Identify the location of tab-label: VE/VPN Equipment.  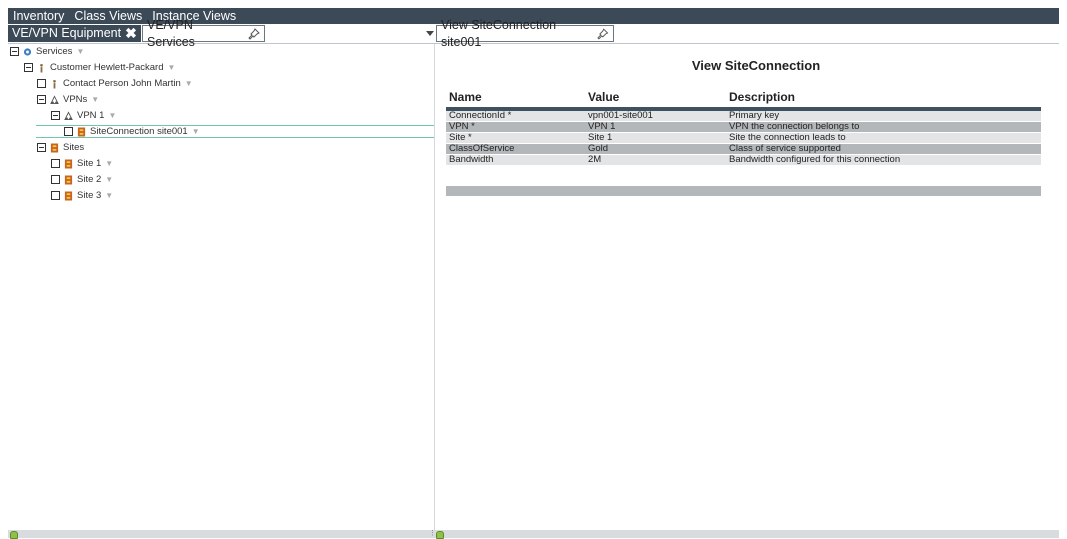
(67, 33).